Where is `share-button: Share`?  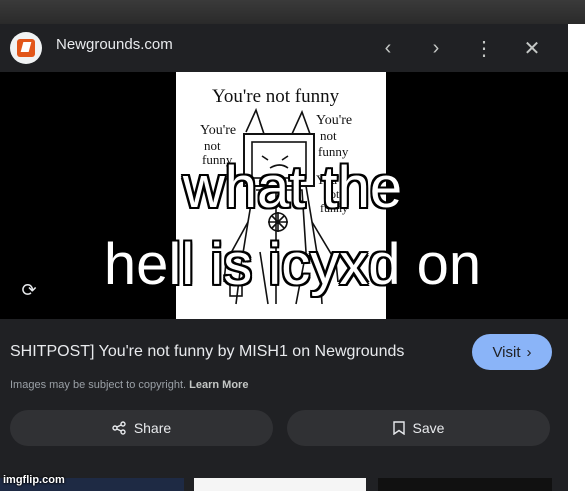
share-button: Share is located at coordinates (141, 428).